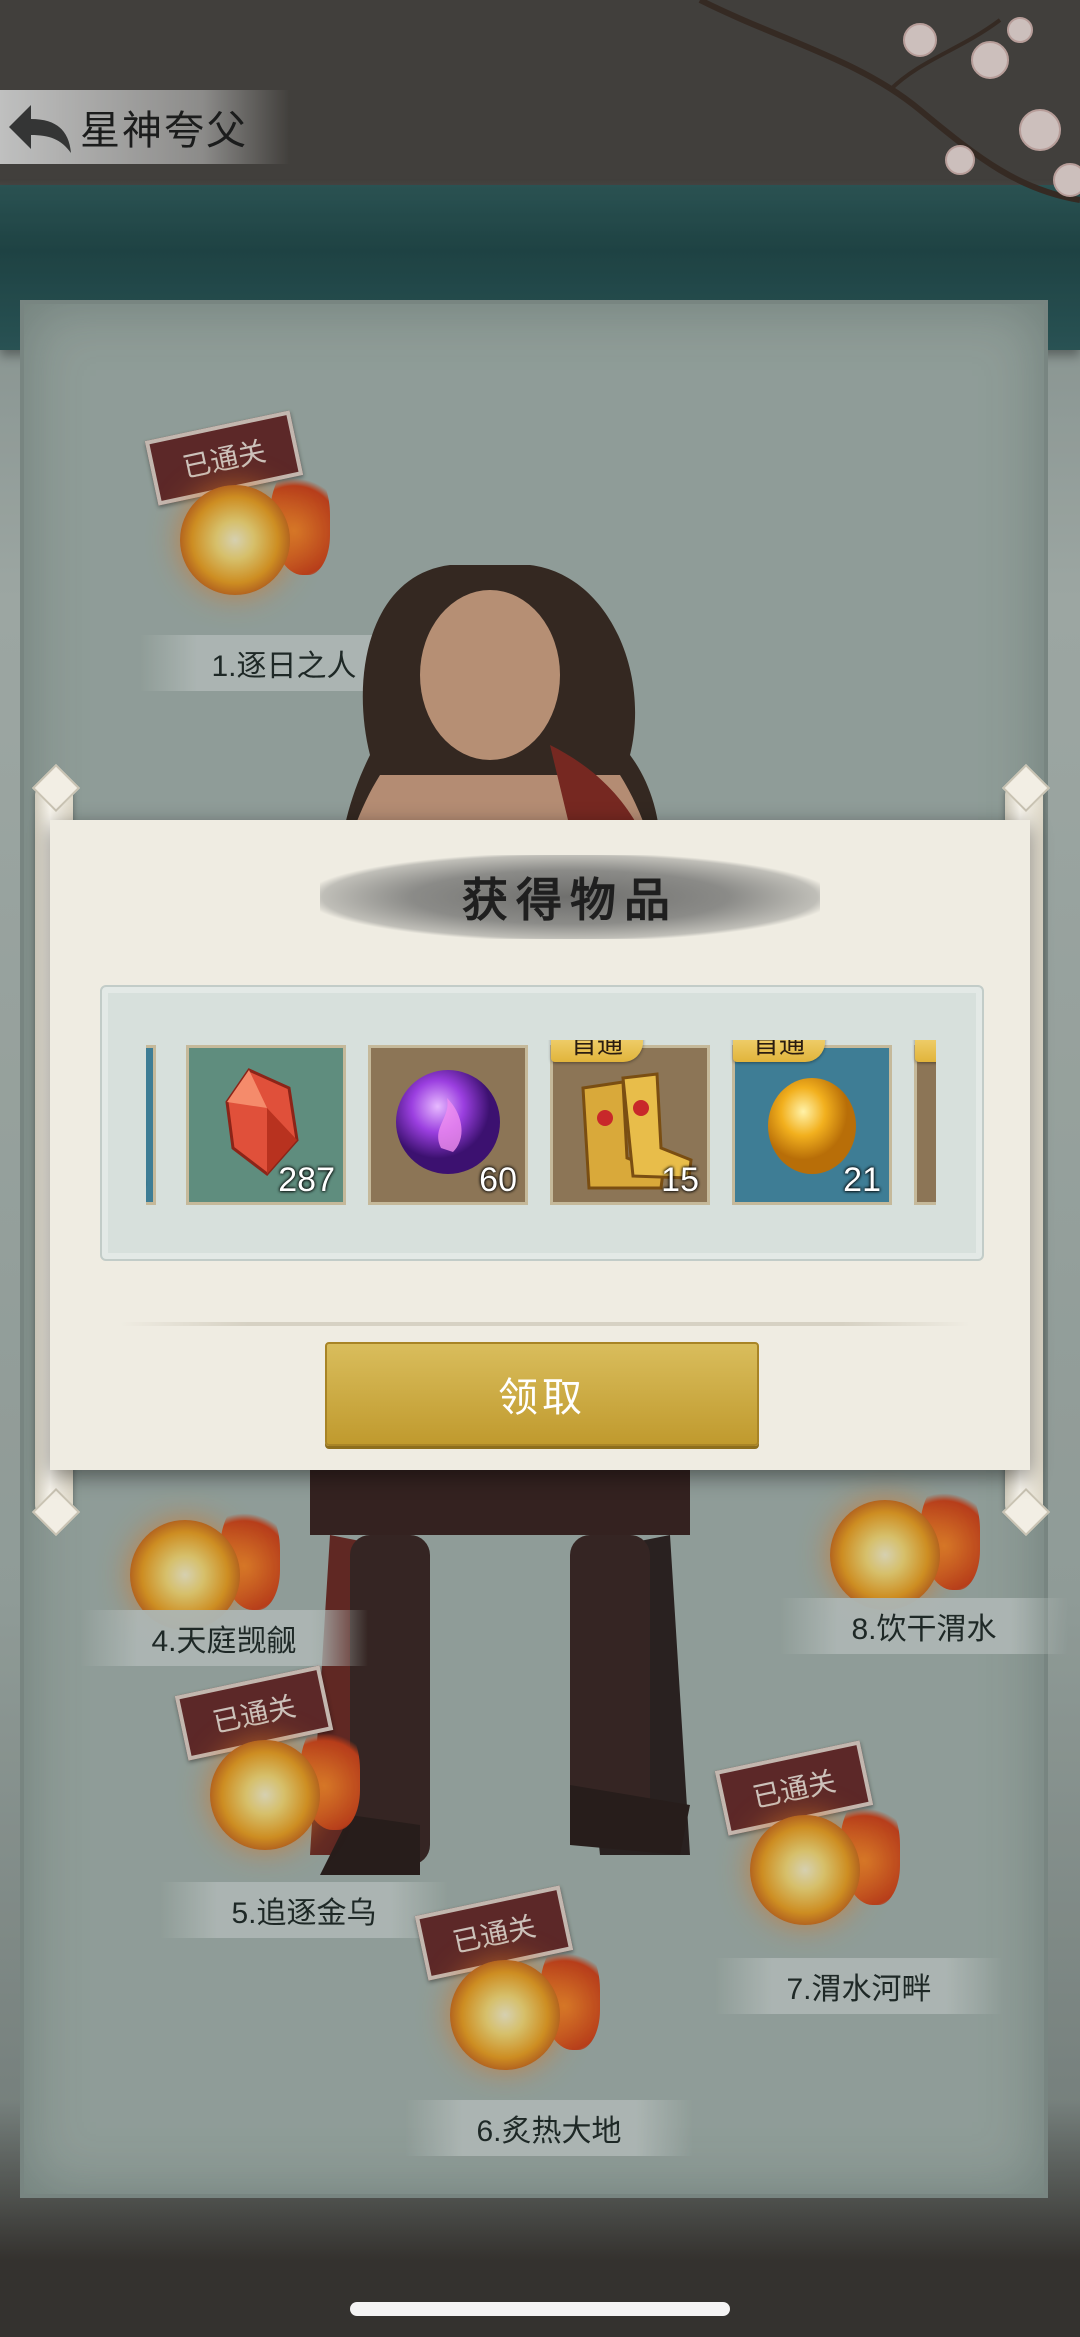  Describe the element at coordinates (542, 1394) in the screenshot. I see `claim-button: 领取` at that location.